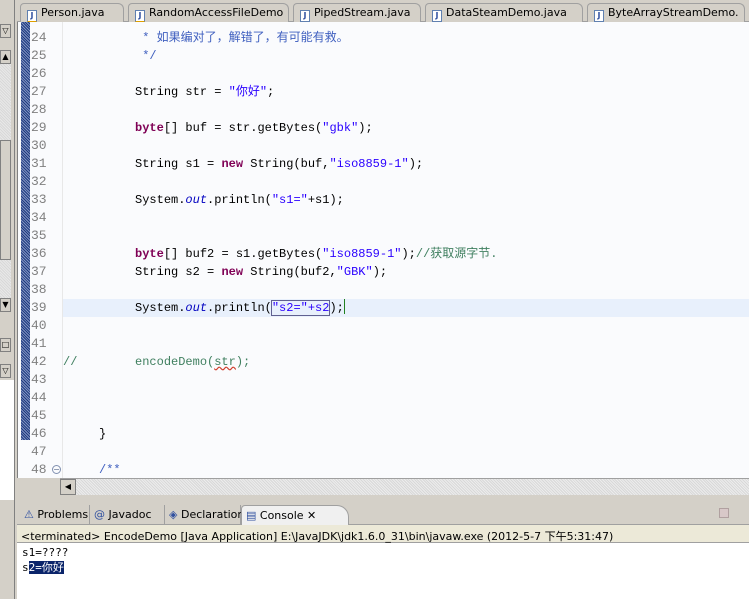 This screenshot has height=599, width=749. I want to click on line-number: 37, so click(39, 271).